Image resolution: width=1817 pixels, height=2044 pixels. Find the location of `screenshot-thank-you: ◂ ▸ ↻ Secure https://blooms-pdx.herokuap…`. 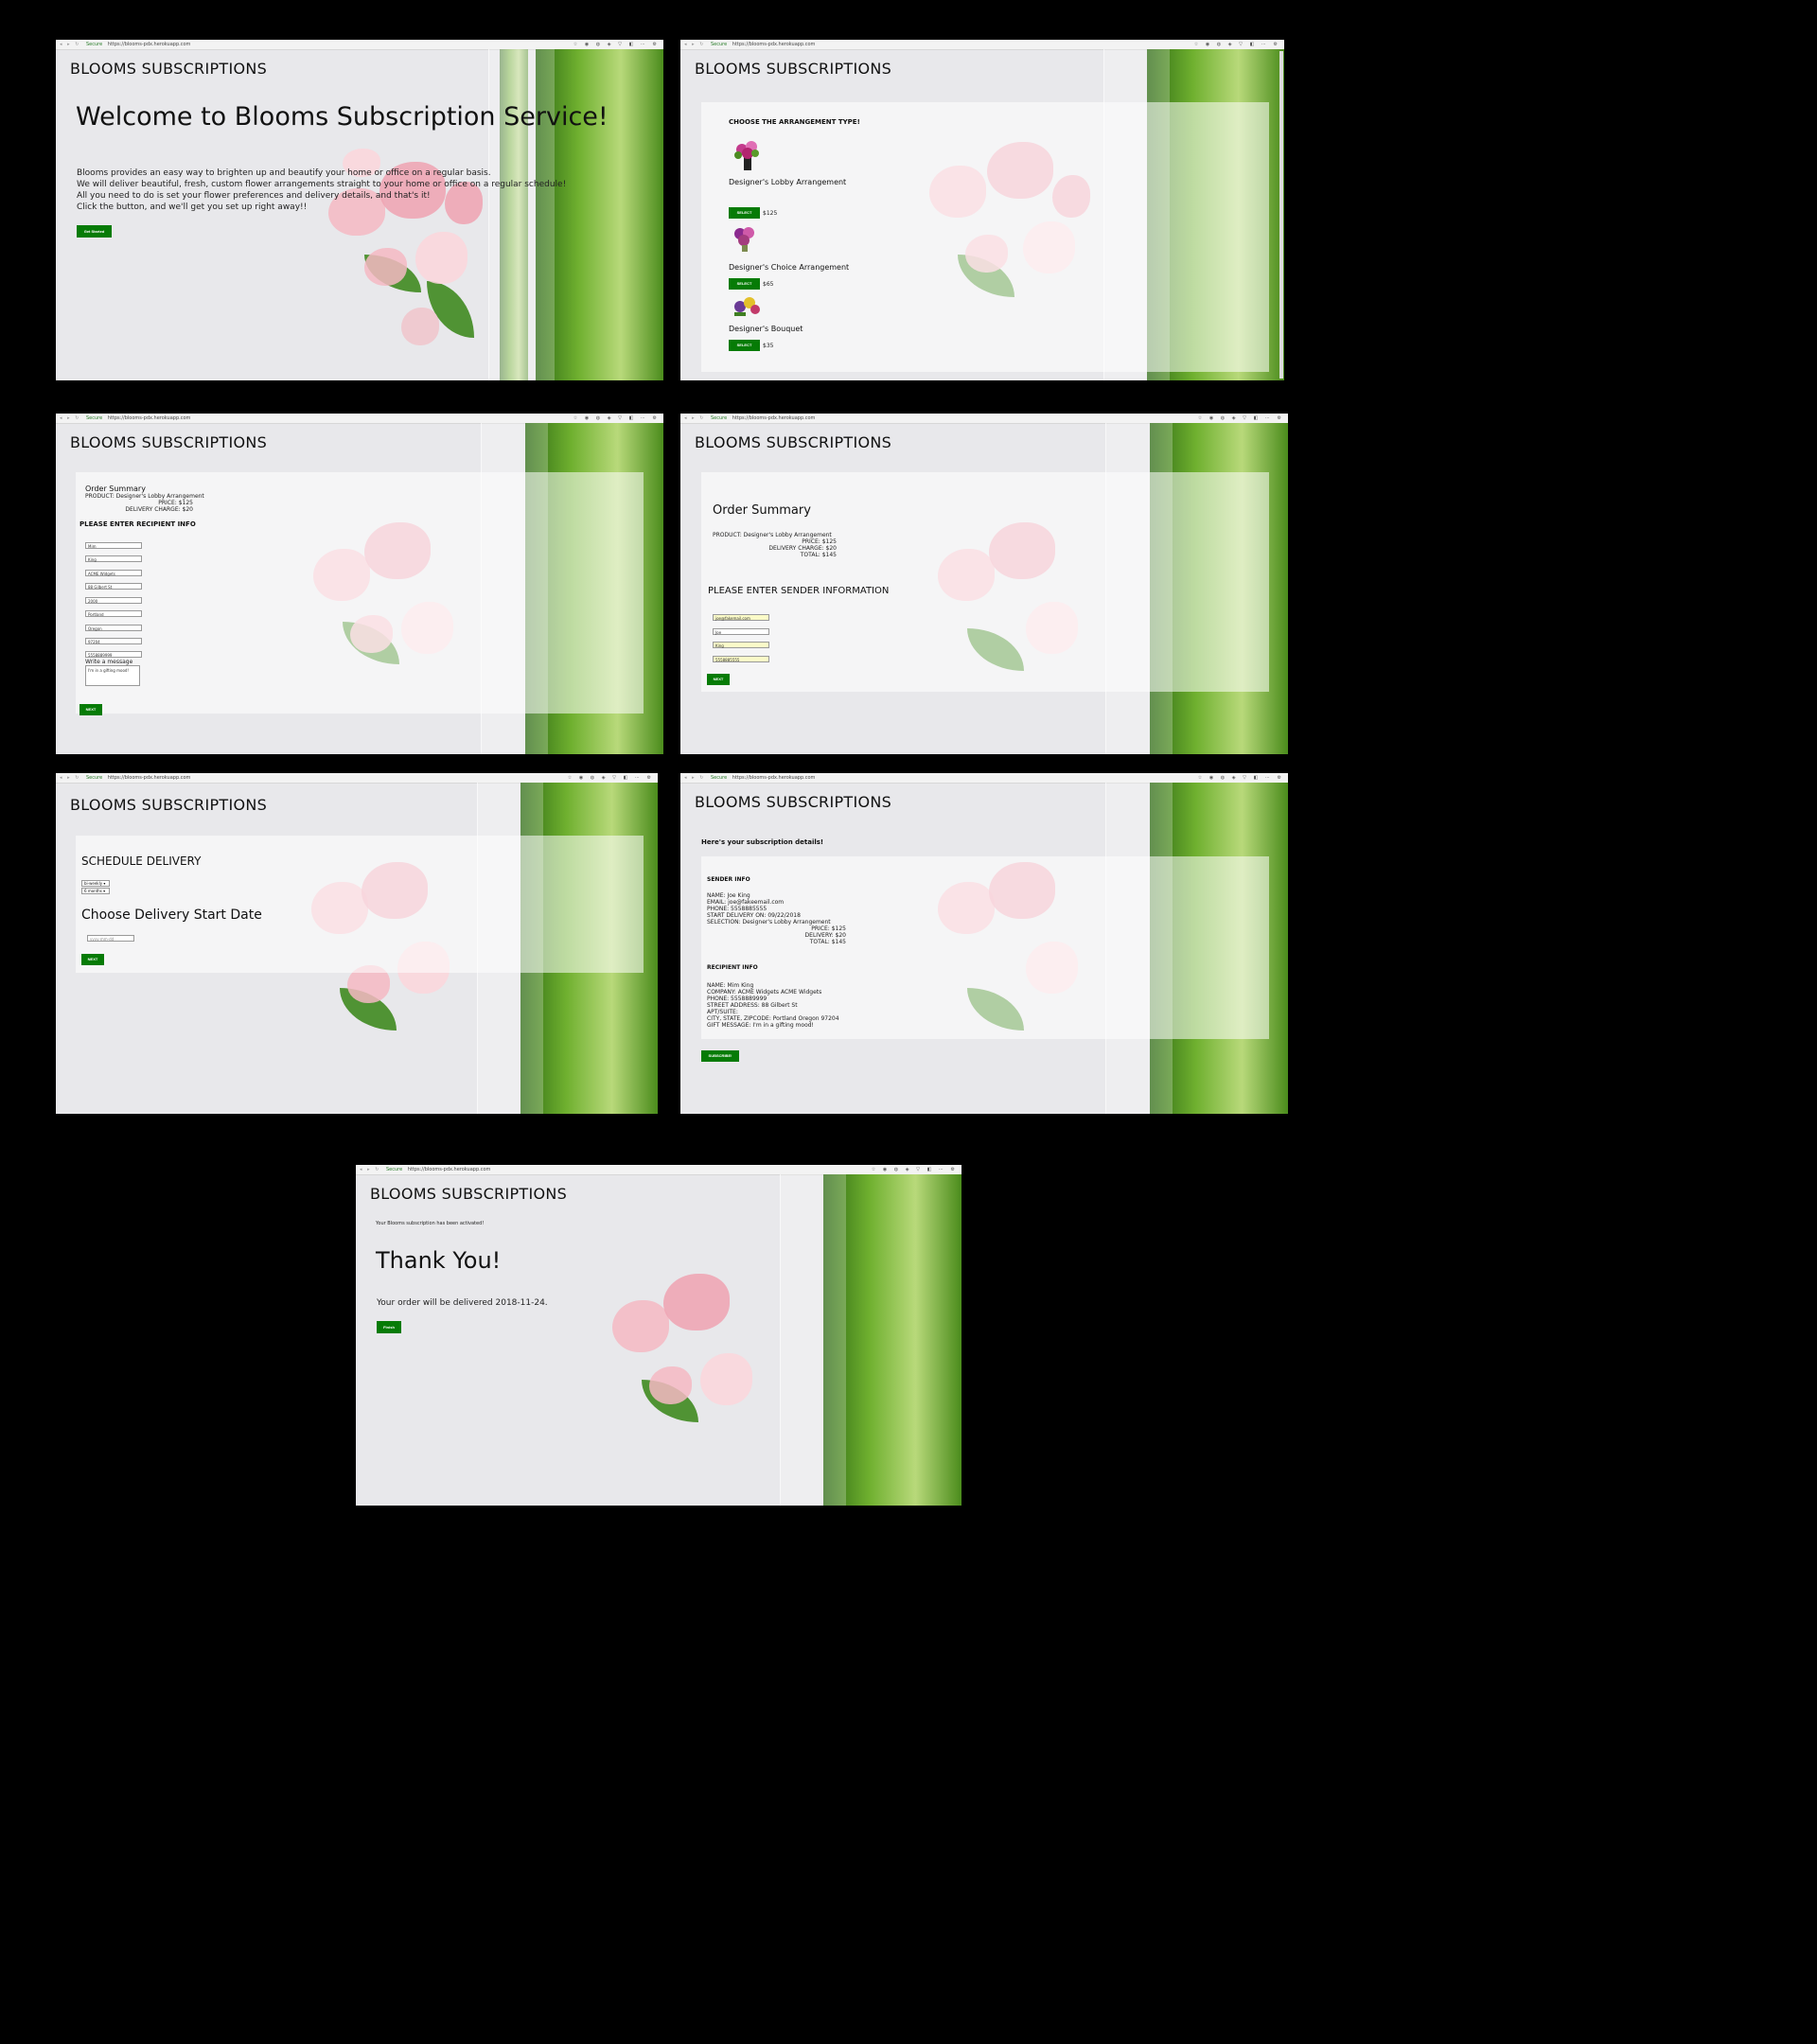

screenshot-thank-you: ◂ ▸ ↻ Secure https://blooms-pdx.herokuap… is located at coordinates (658, 1335).